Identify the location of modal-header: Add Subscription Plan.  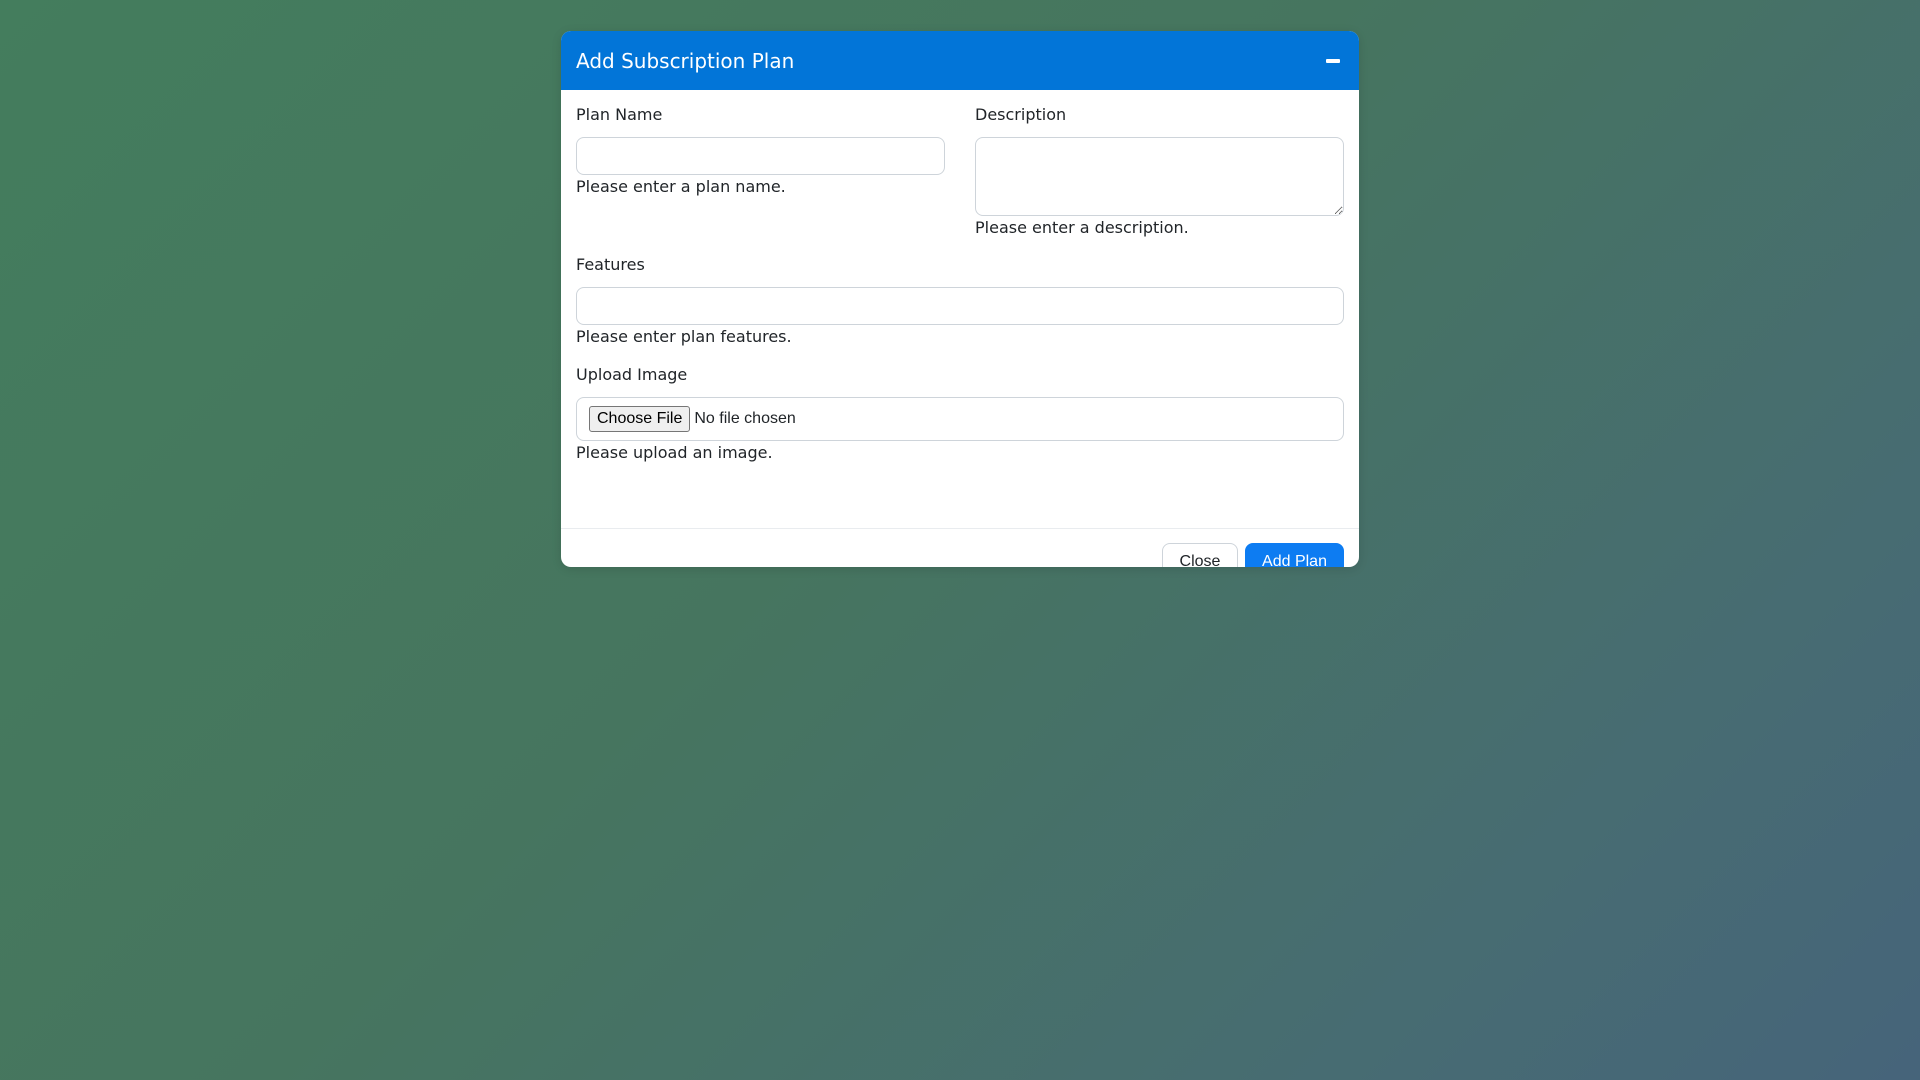
(960, 60).